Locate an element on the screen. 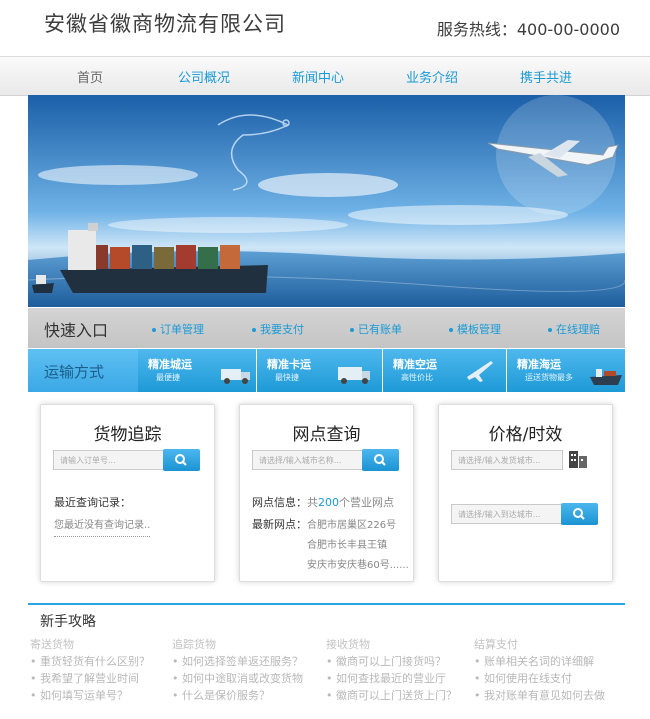 The width and height of the screenshot is (650, 719). quick-link-existing-bills: 已有账单 is located at coordinates (376, 329).